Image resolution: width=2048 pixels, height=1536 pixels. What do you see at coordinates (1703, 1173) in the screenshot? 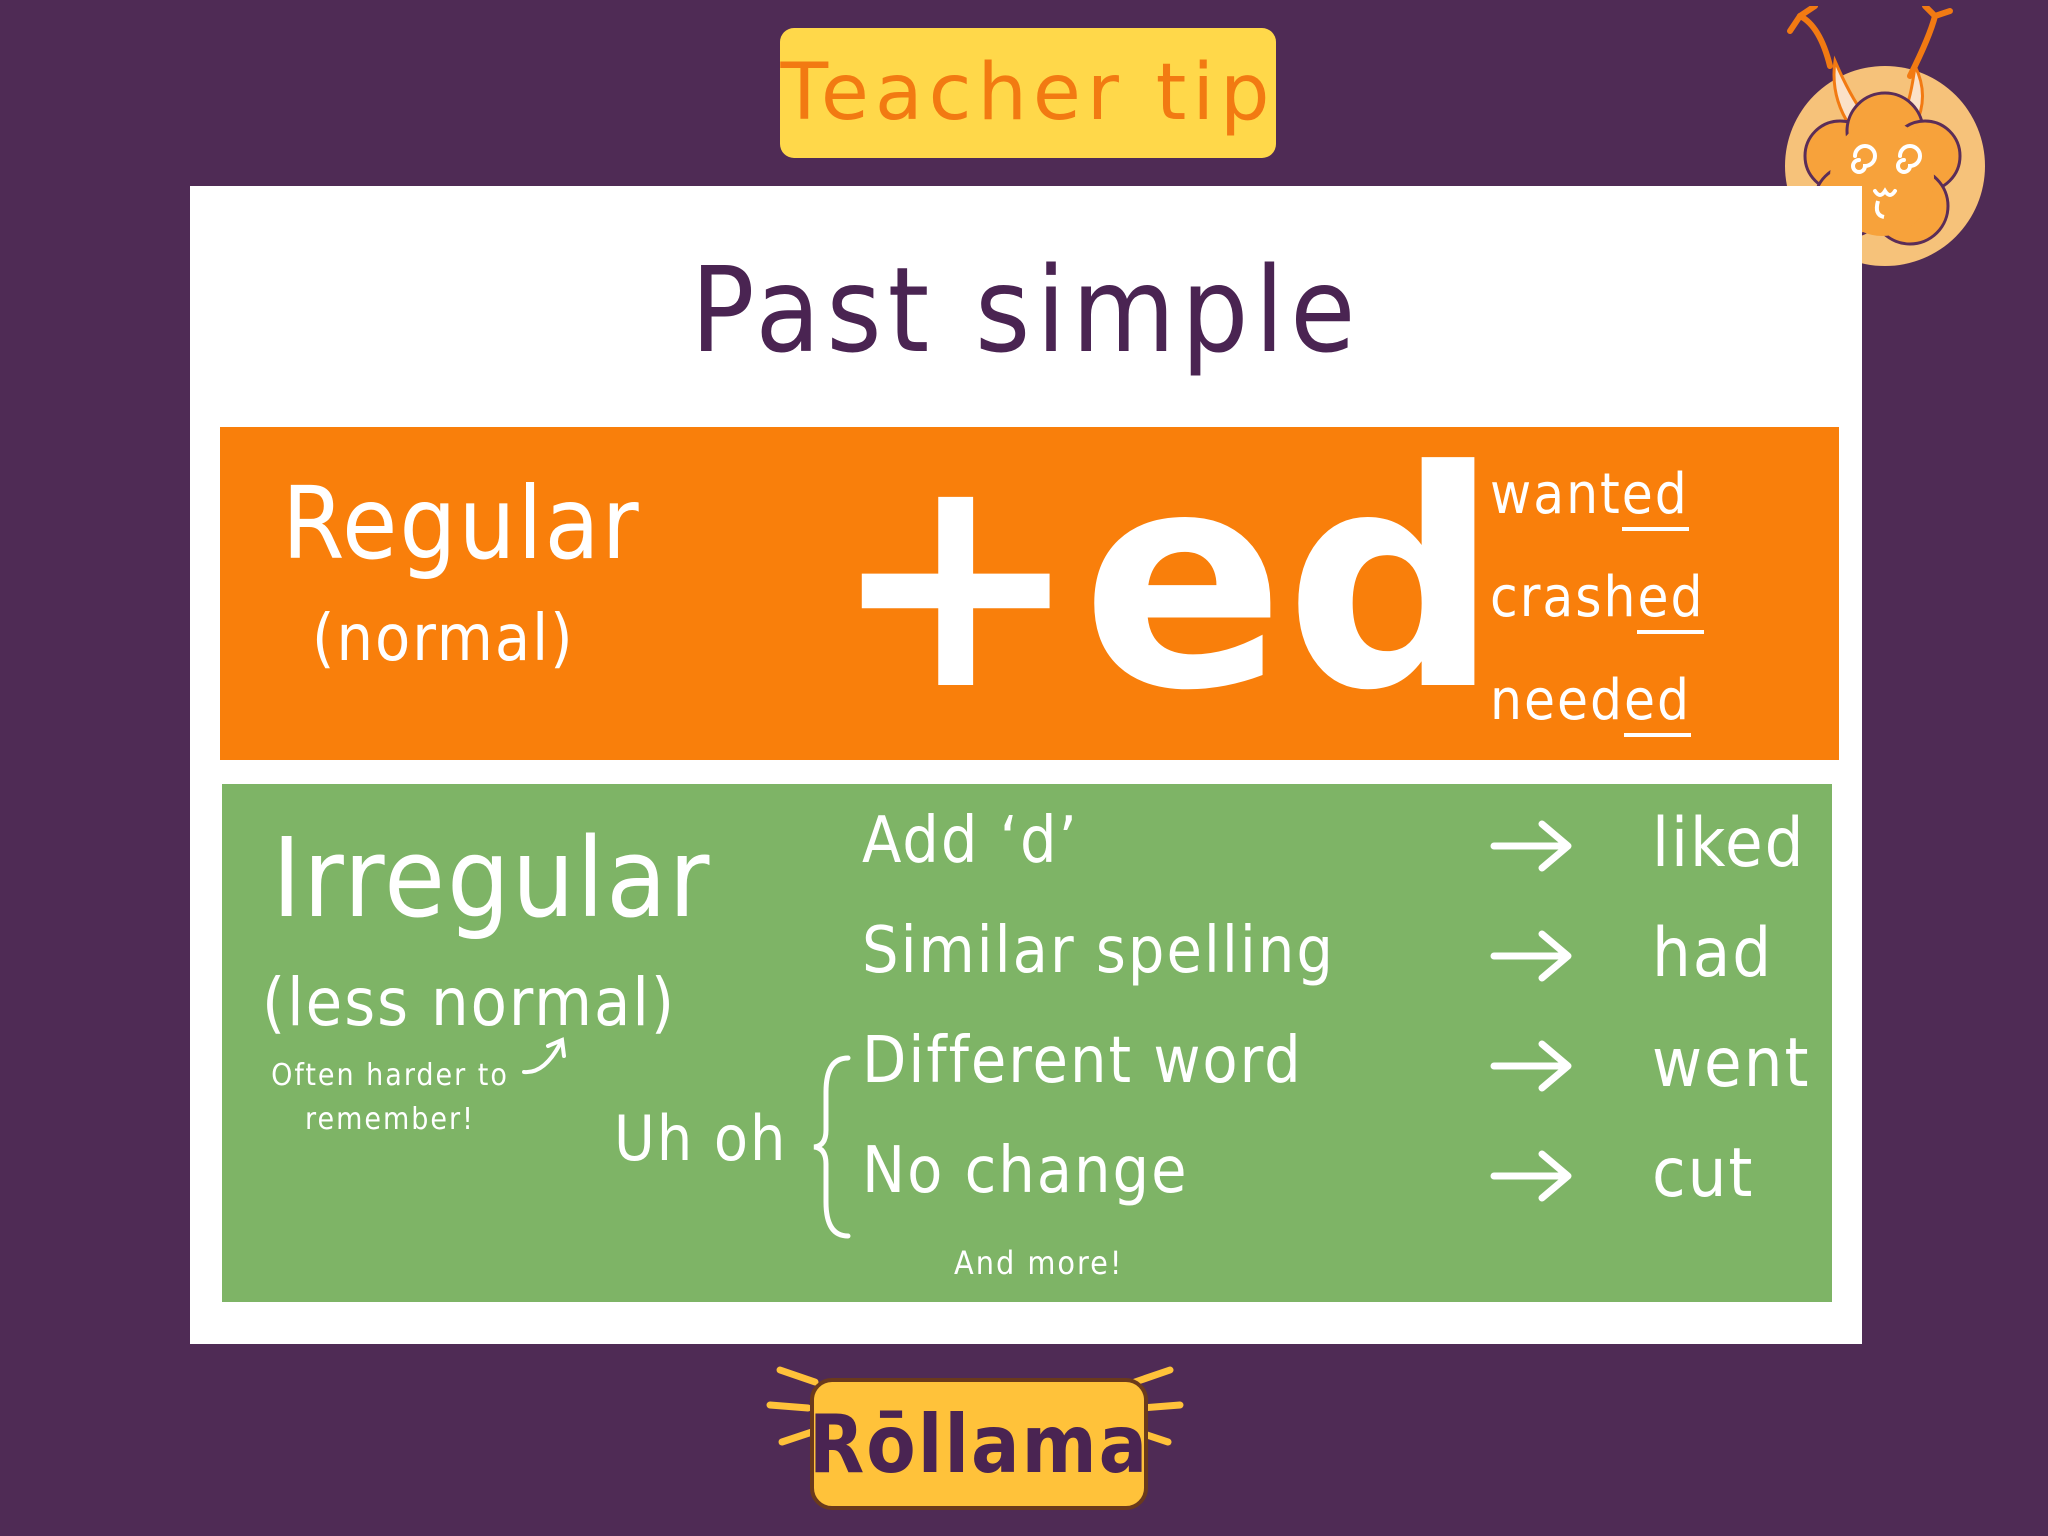
I see `irregular-example: cut` at bounding box center [1703, 1173].